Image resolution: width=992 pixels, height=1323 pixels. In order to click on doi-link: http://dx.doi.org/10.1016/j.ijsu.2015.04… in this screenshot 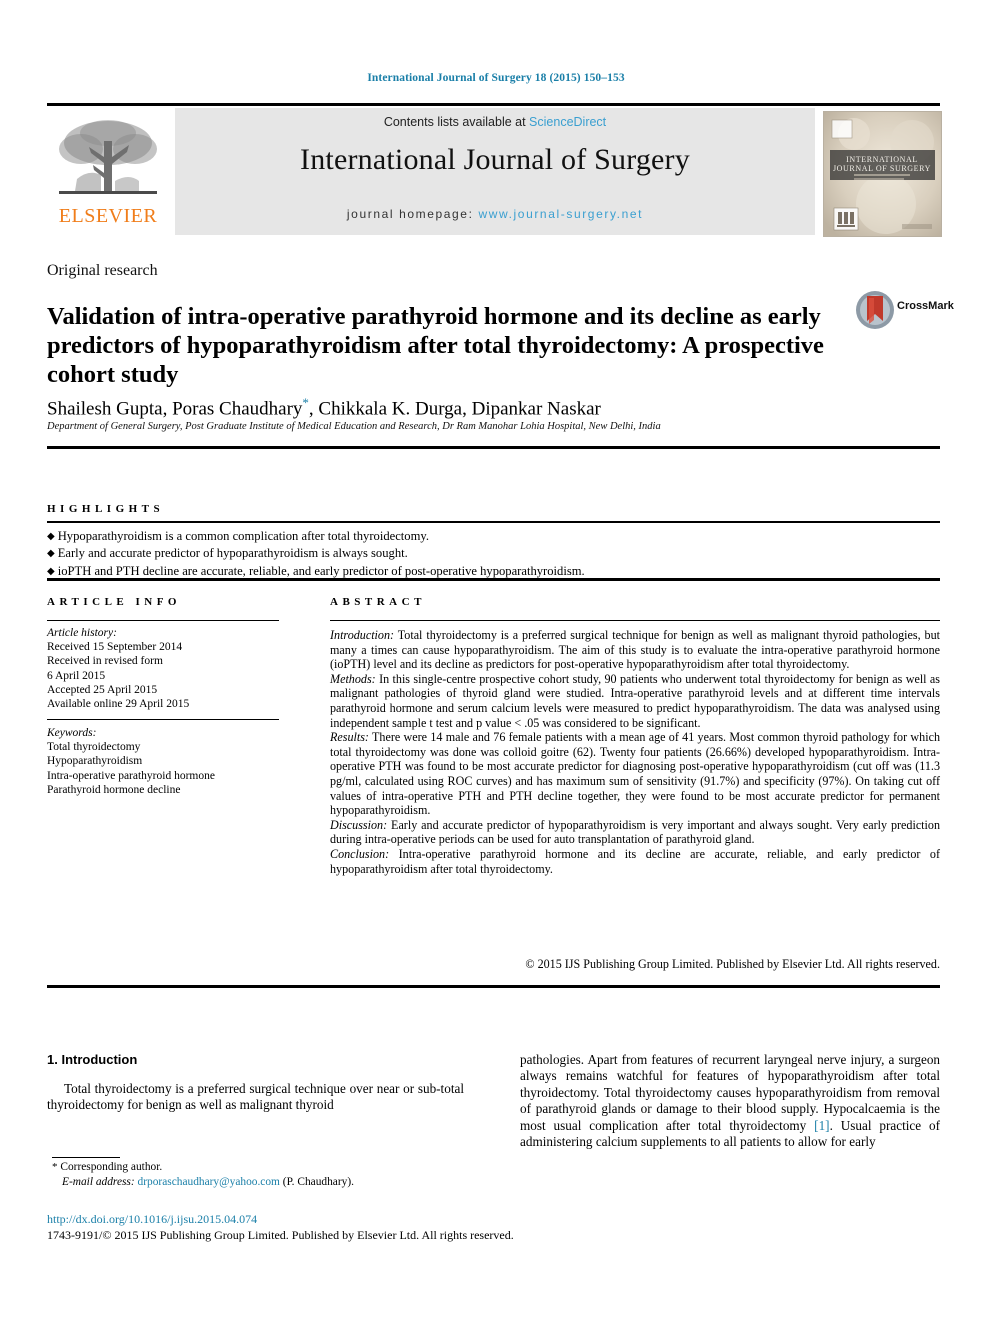, I will do `click(152, 1219)`.